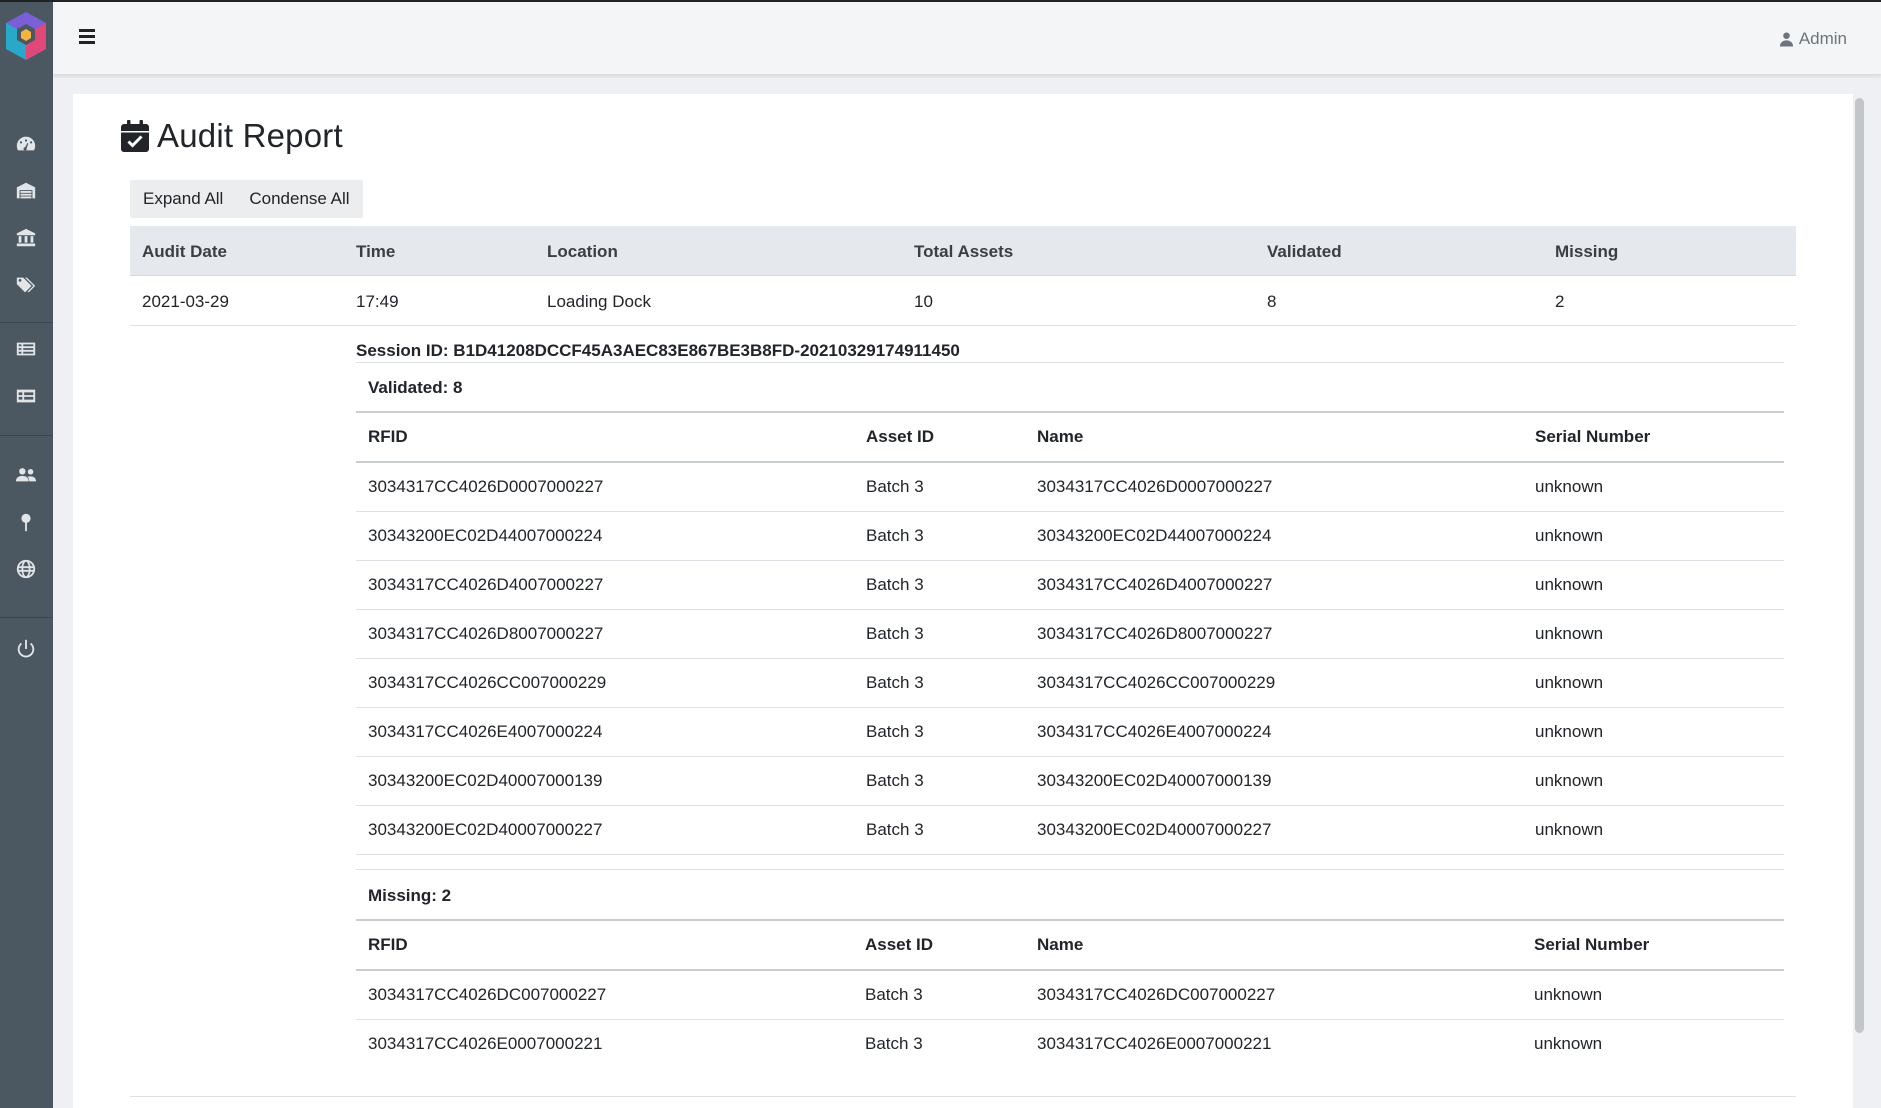  What do you see at coordinates (26, 396) in the screenshot?
I see `table-list-icon` at bounding box center [26, 396].